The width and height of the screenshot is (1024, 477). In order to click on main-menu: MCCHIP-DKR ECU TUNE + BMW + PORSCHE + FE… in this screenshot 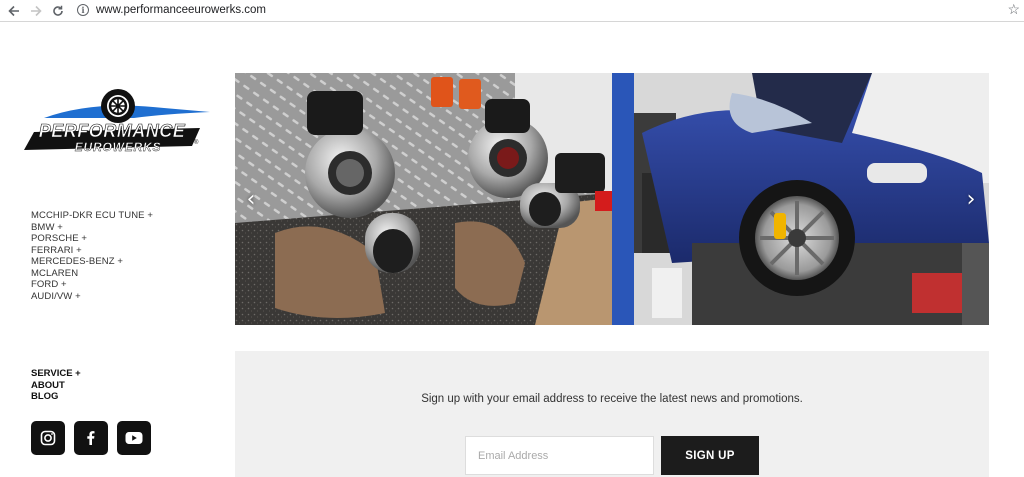, I will do `click(92, 256)`.